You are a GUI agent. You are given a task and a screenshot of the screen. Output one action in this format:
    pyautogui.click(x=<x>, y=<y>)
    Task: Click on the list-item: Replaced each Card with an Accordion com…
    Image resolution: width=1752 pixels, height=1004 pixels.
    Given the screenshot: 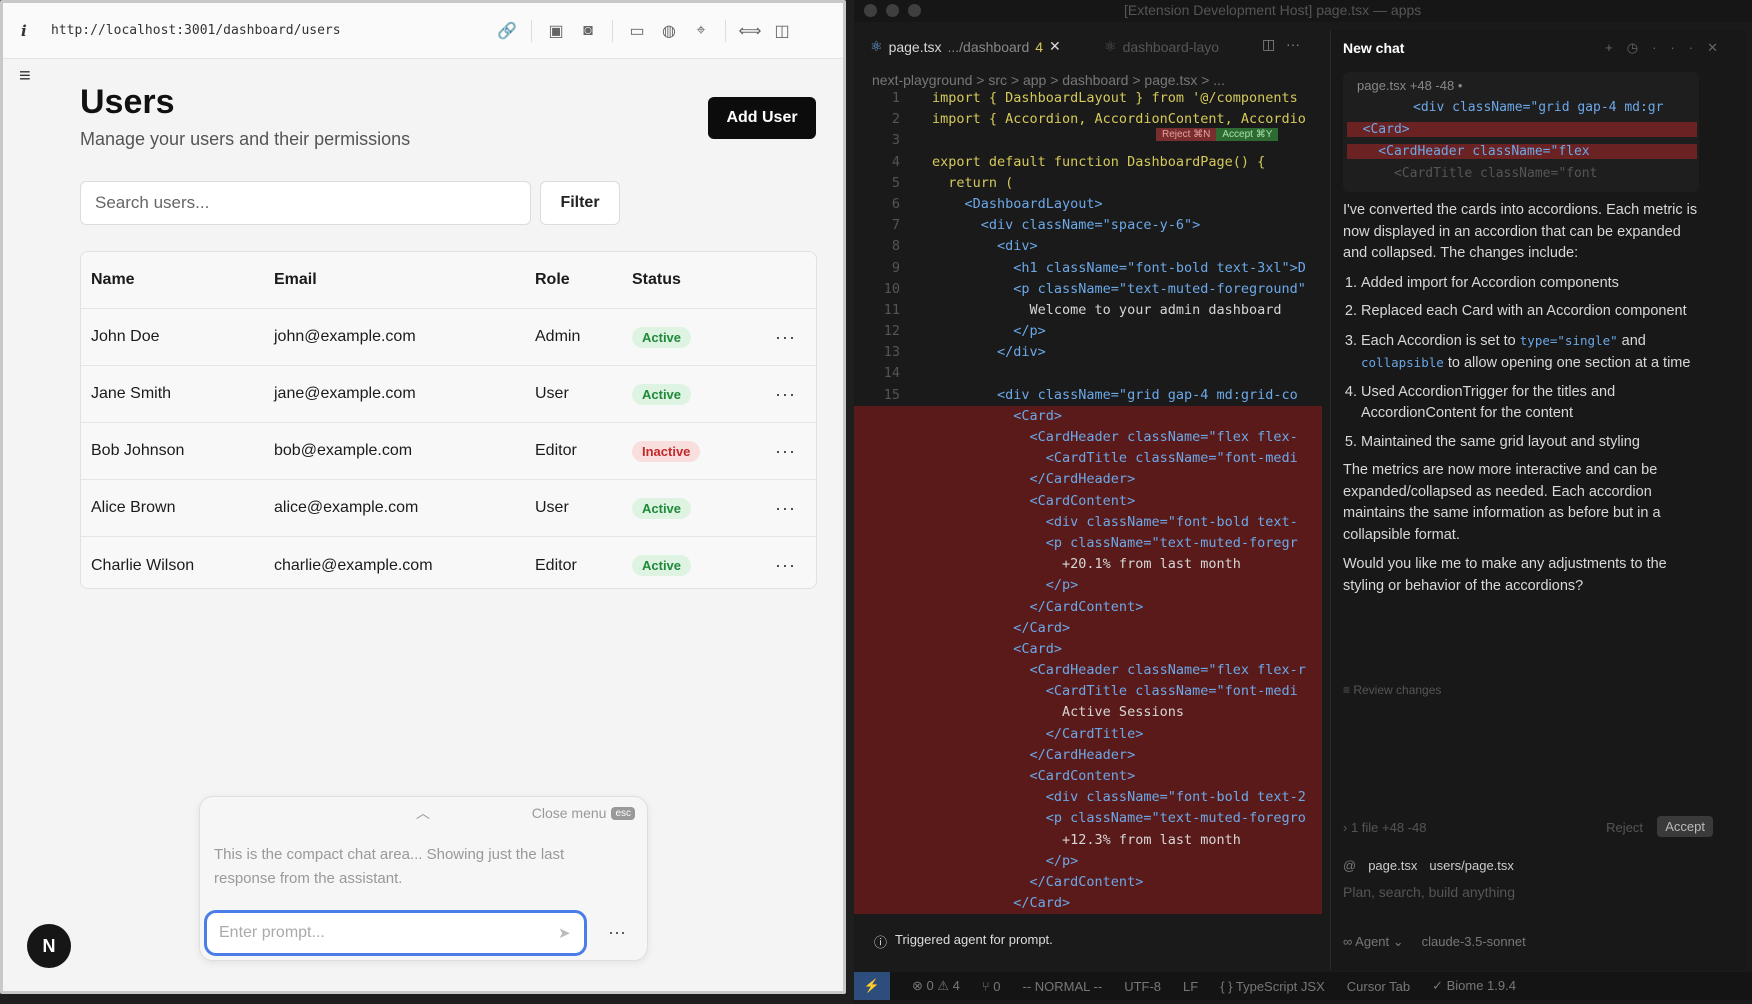 What is the action you would take?
    pyautogui.click(x=1533, y=312)
    